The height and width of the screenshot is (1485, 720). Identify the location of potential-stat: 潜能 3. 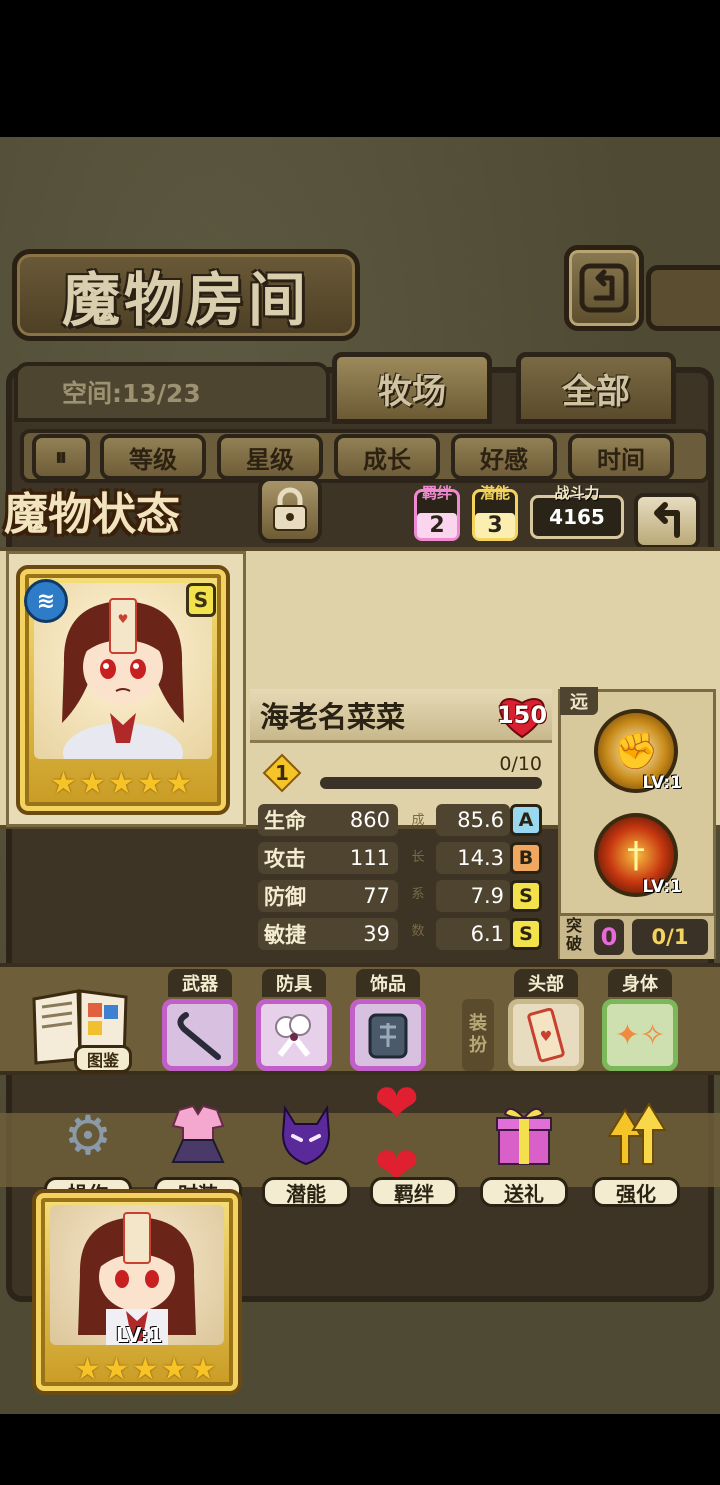
(495, 512).